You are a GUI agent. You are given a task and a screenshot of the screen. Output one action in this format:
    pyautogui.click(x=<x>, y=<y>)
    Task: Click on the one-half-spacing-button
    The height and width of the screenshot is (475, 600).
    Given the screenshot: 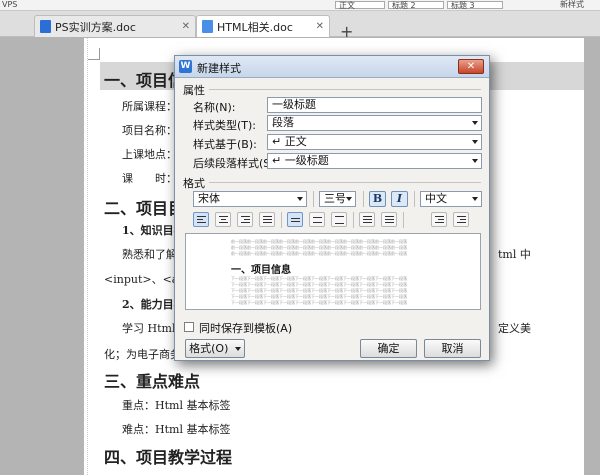 What is the action you would take?
    pyautogui.click(x=317, y=219)
    